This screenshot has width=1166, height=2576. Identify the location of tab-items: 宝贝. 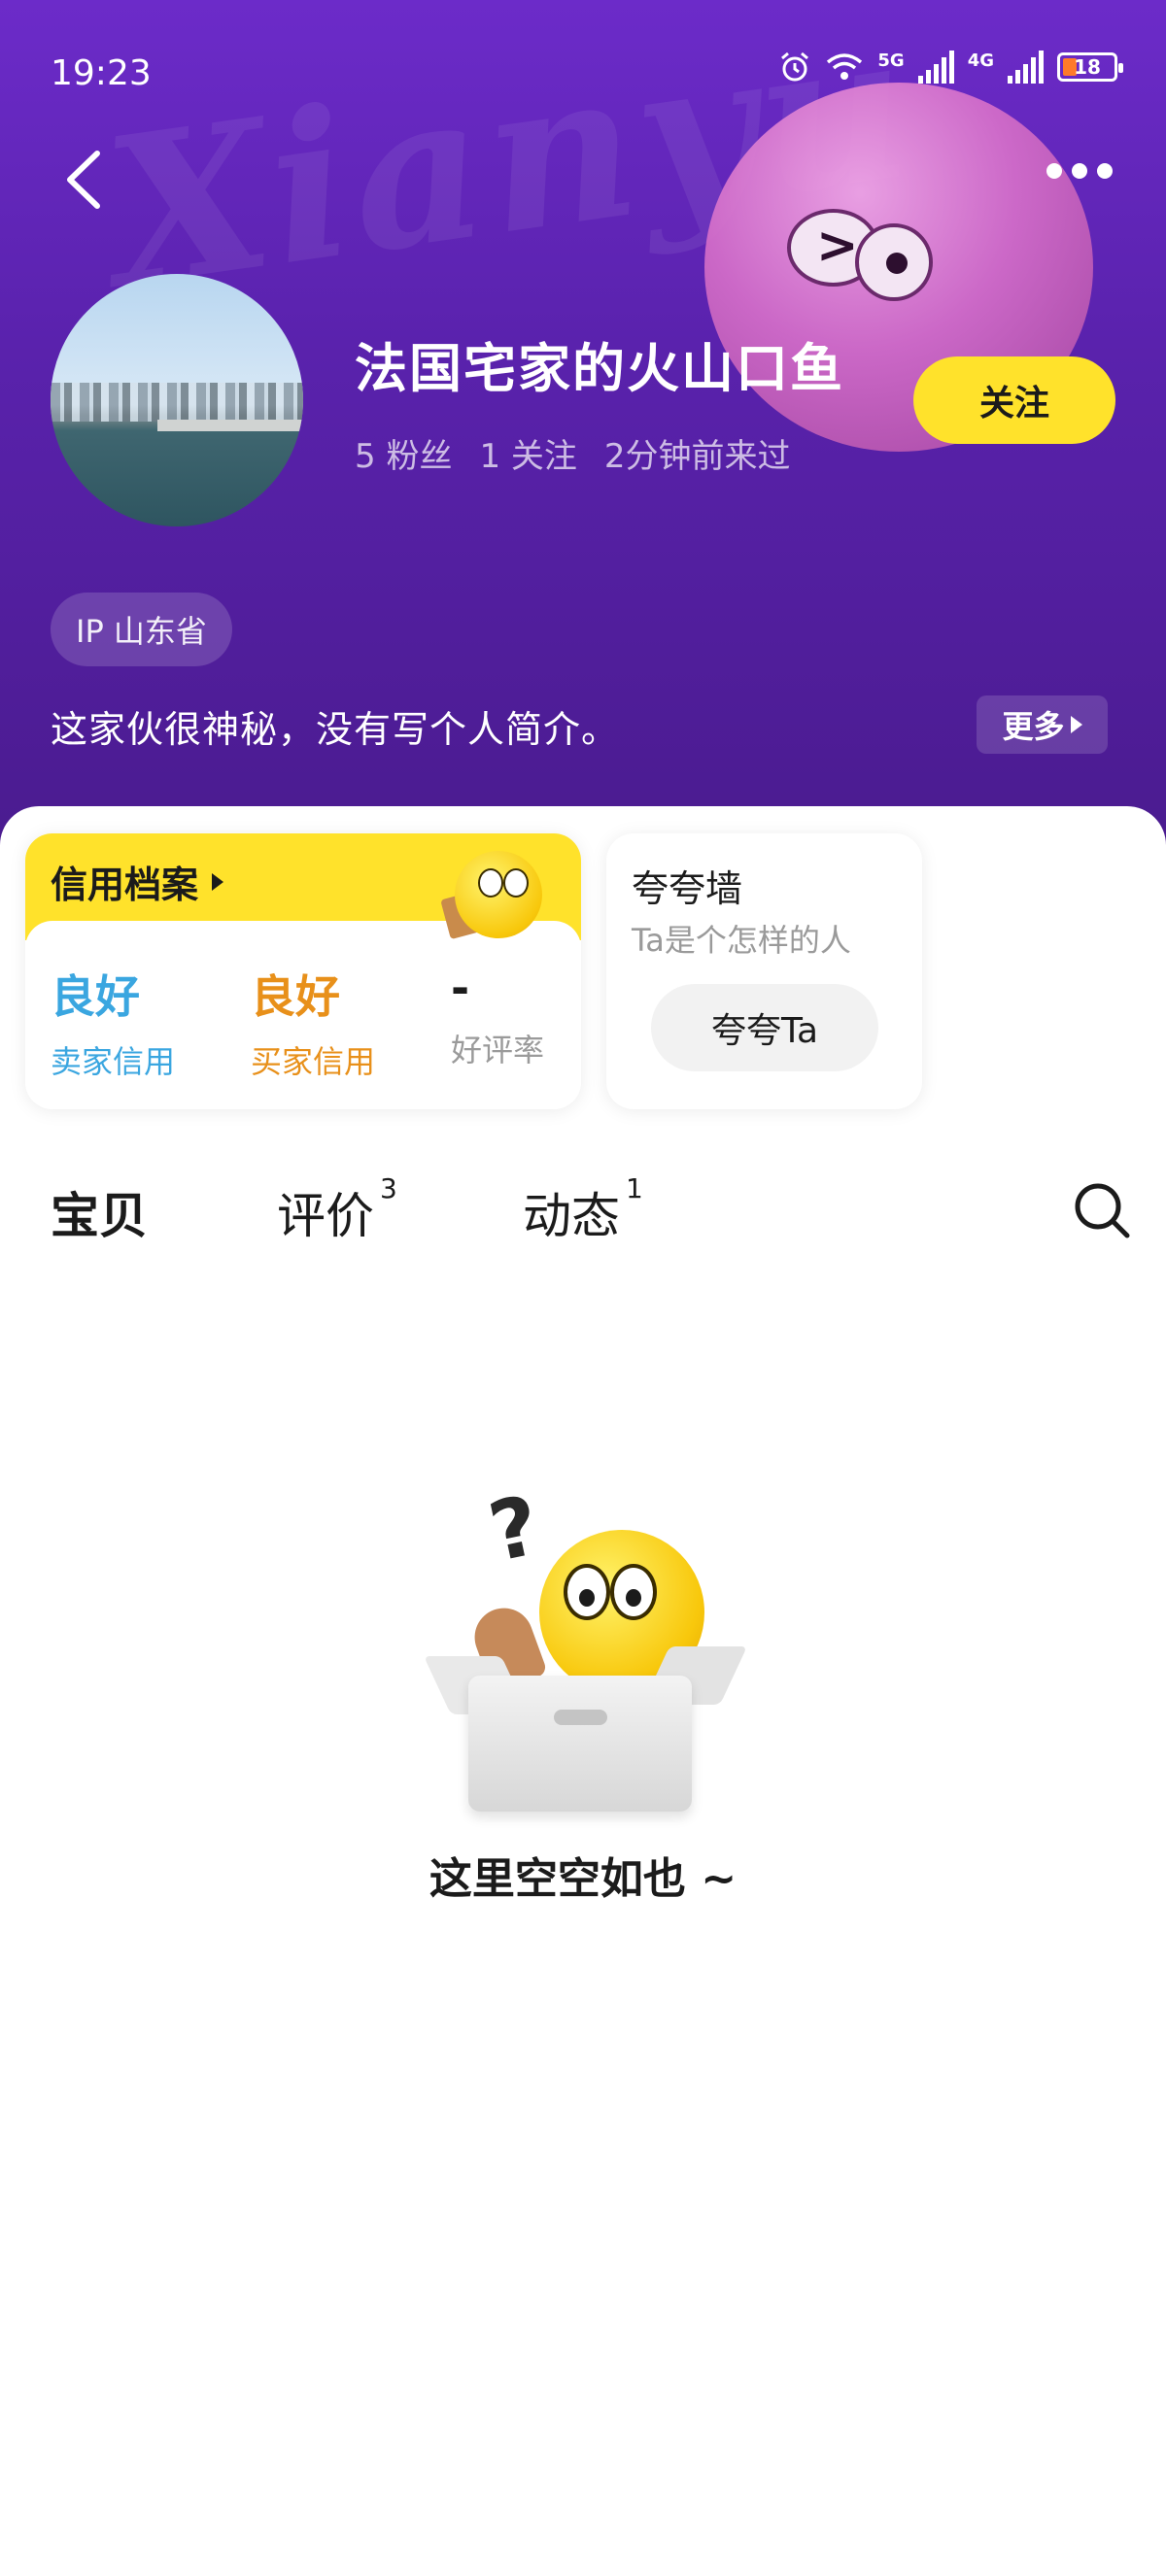
(101, 1212).